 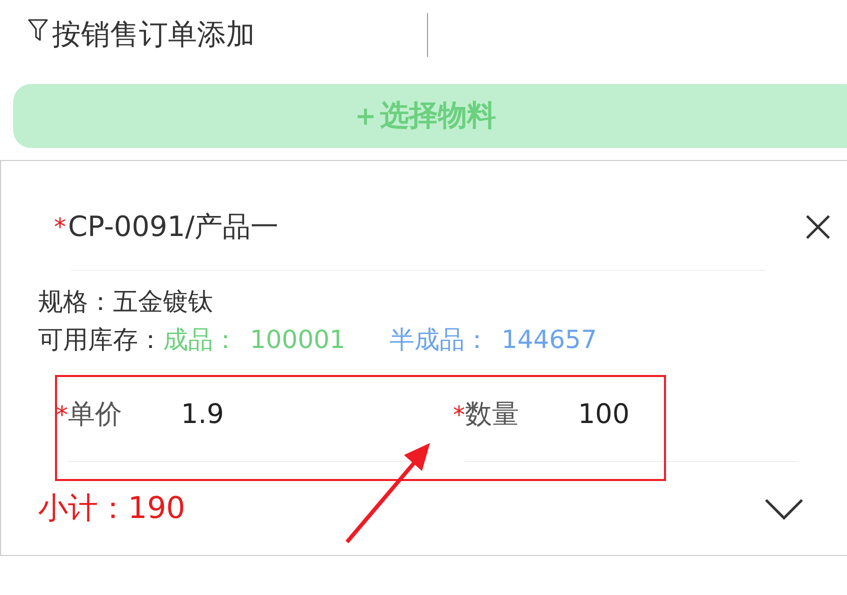 What do you see at coordinates (784, 509) in the screenshot?
I see `chevron-down-icon` at bounding box center [784, 509].